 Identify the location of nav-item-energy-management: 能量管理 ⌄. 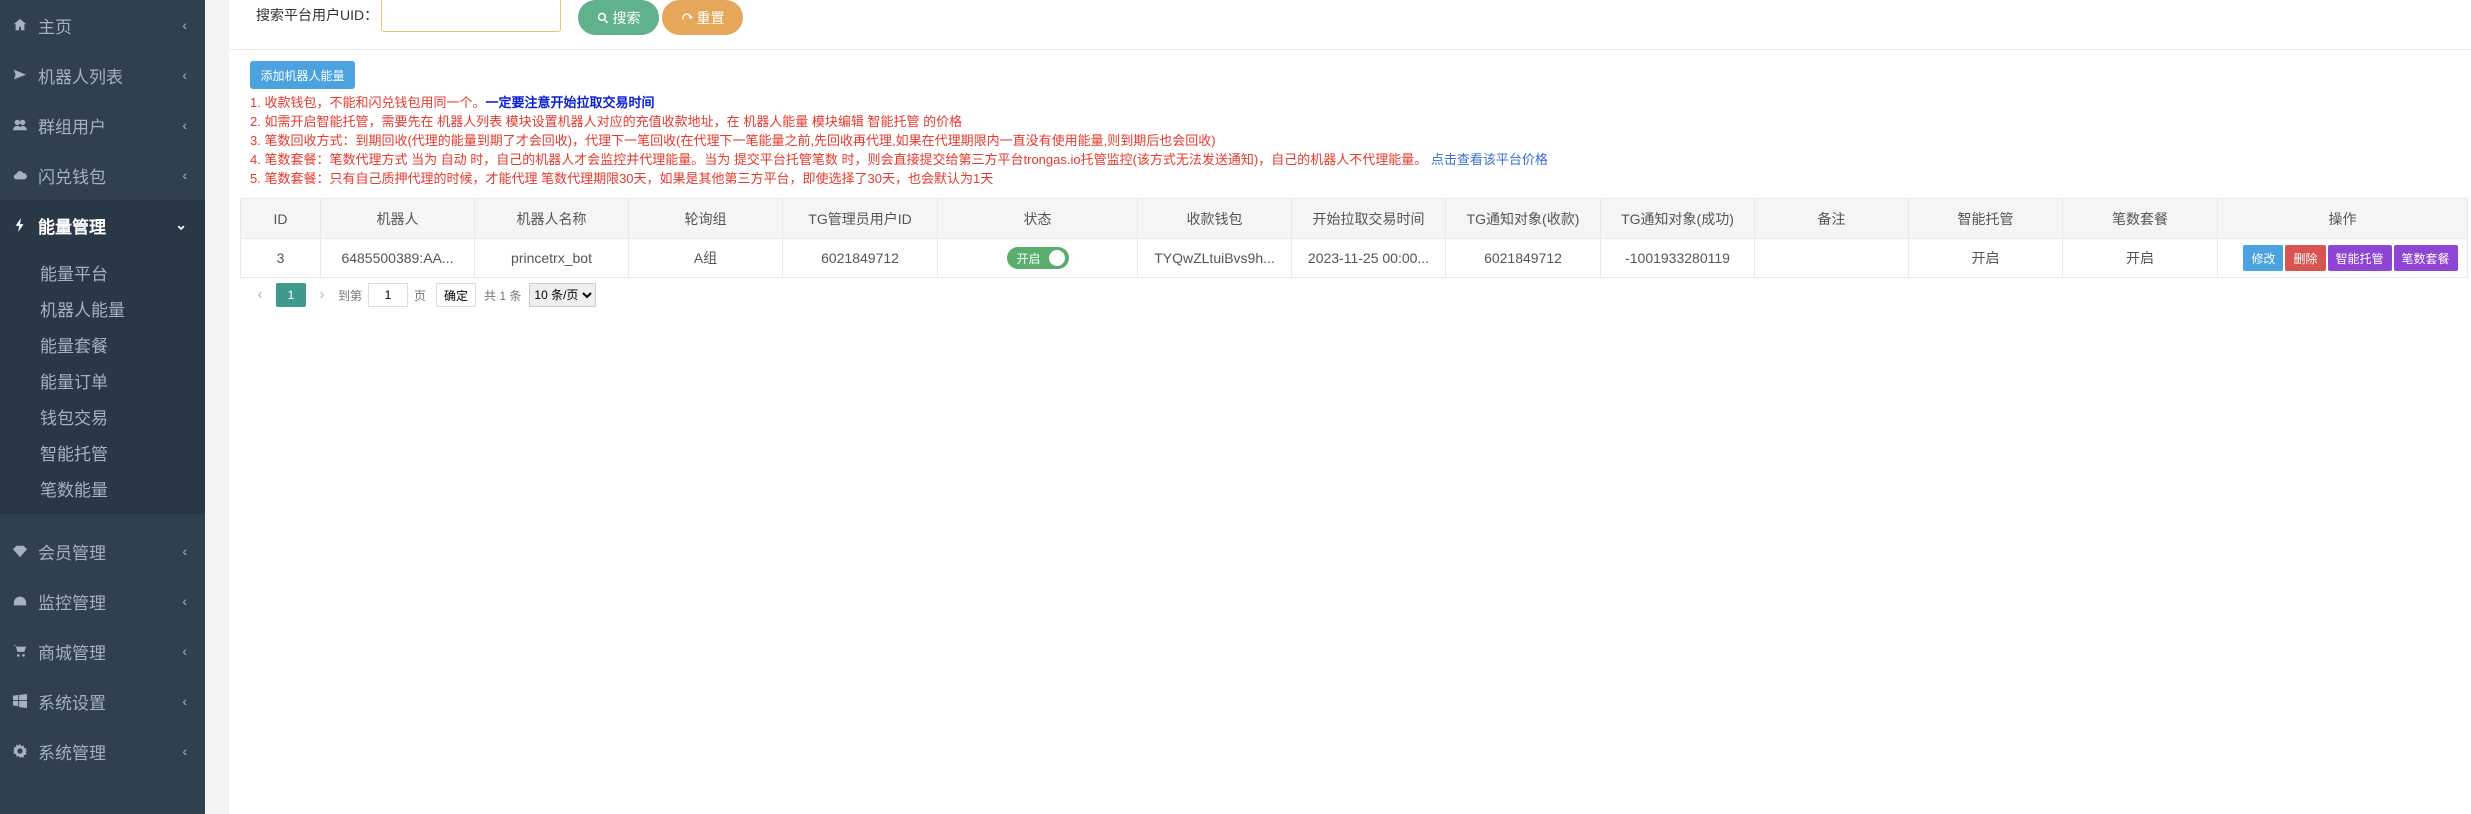
(102, 225).